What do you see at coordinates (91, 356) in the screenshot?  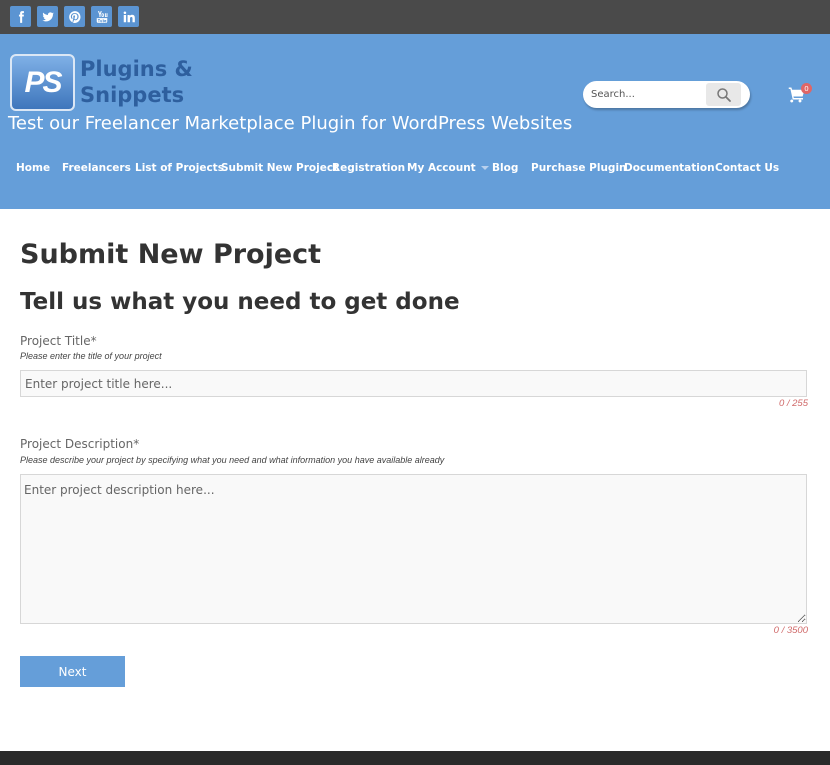 I see `project-title-hint: Please enter the title of your project` at bounding box center [91, 356].